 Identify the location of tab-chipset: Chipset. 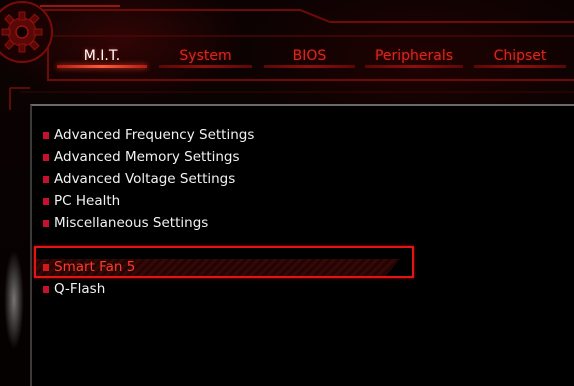
(520, 59).